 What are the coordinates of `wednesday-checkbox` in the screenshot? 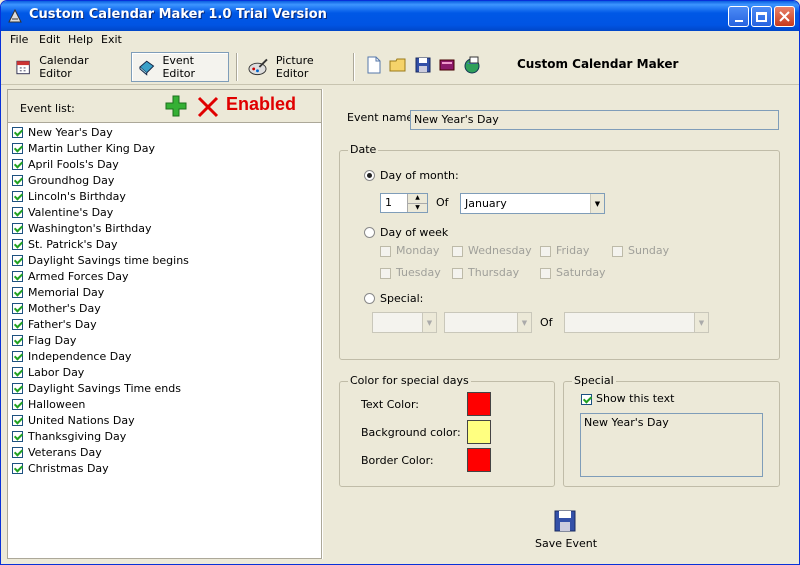 It's located at (457, 251).